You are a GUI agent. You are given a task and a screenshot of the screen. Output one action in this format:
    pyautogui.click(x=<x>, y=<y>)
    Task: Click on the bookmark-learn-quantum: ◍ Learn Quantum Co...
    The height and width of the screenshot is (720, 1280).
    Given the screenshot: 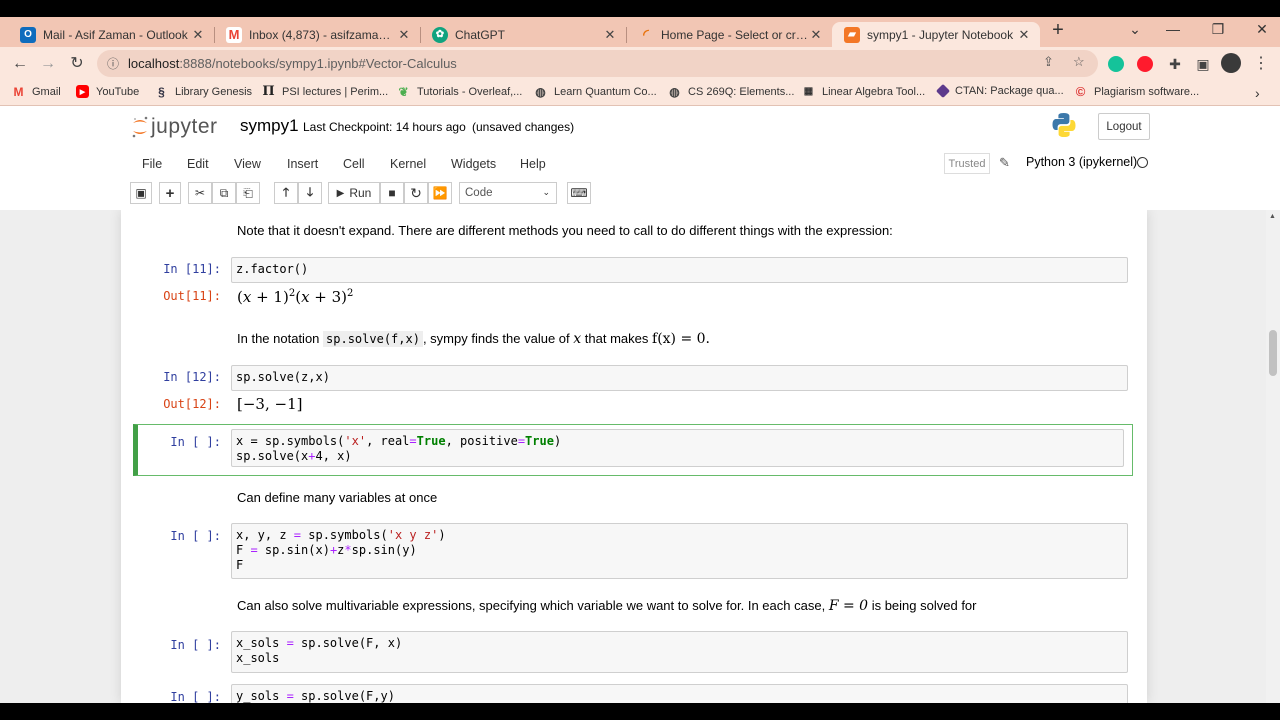 What is the action you would take?
    pyautogui.click(x=595, y=92)
    